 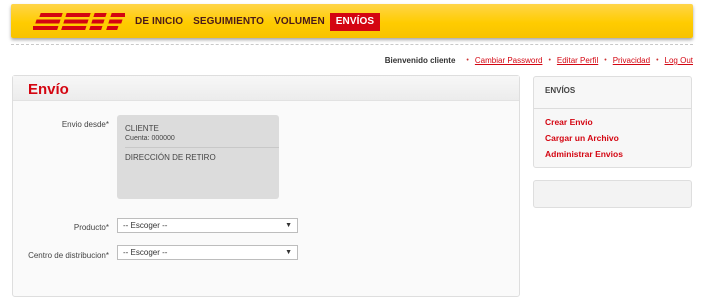 I want to click on sidebar-upload-file: Cargar un Archivo, so click(x=582, y=138).